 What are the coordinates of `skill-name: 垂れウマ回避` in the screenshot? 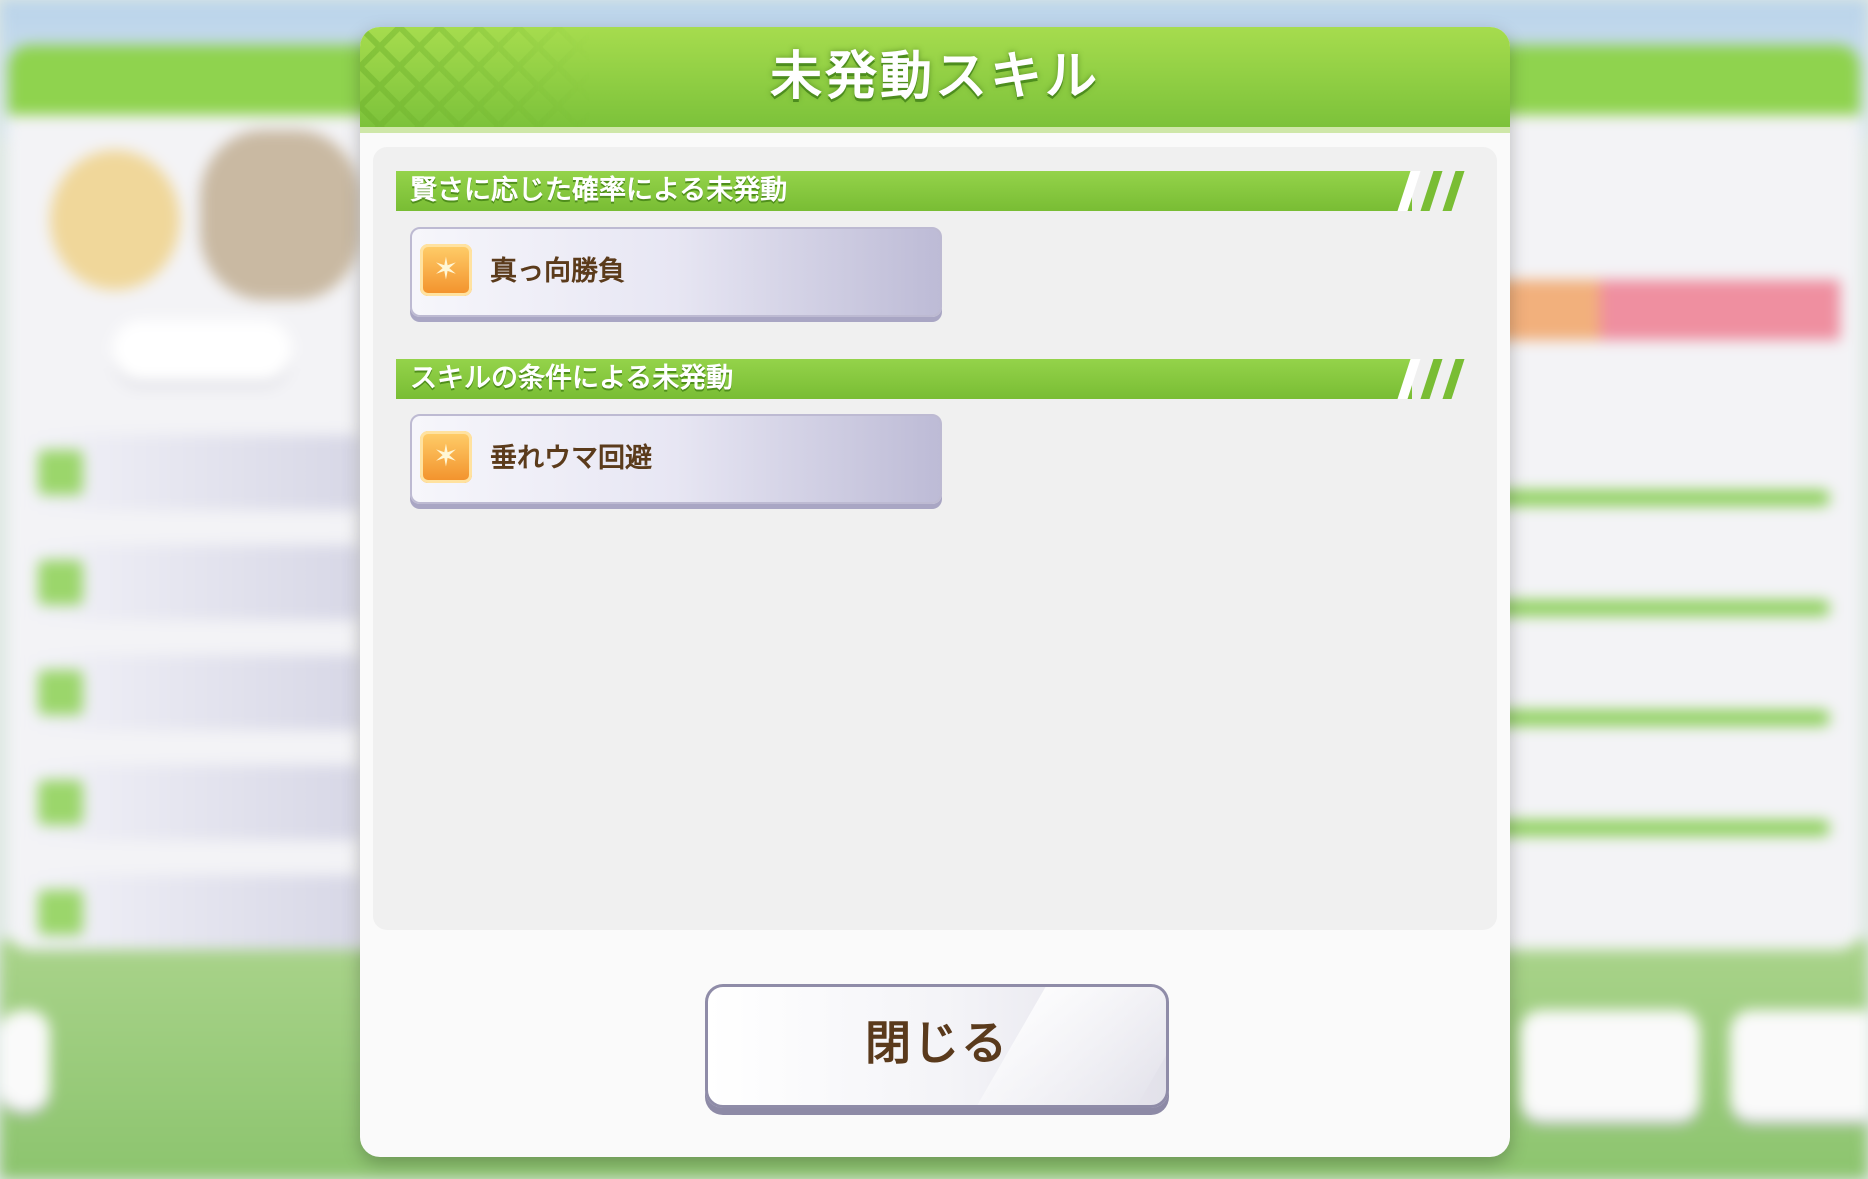 It's located at (571, 458).